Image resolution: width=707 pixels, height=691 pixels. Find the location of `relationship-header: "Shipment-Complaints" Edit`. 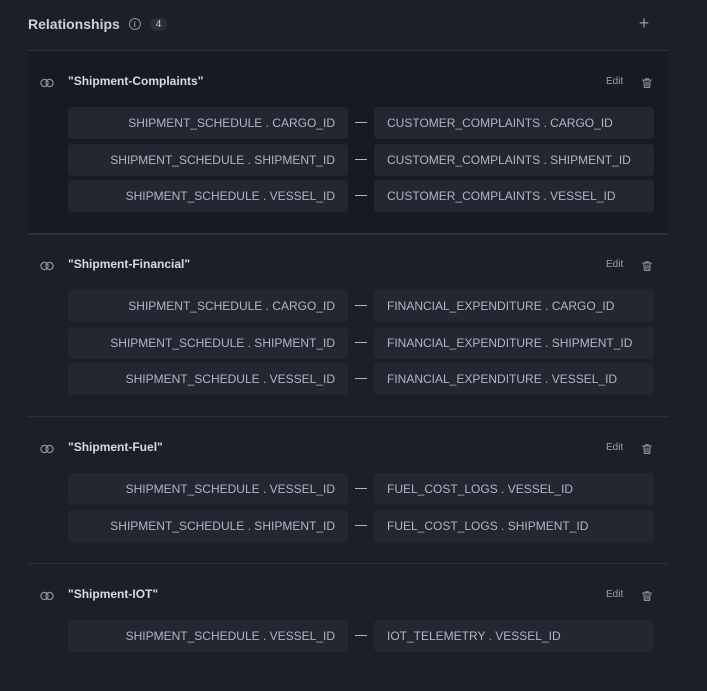

relationship-header: "Shipment-Complaints" Edit is located at coordinates (348, 69).